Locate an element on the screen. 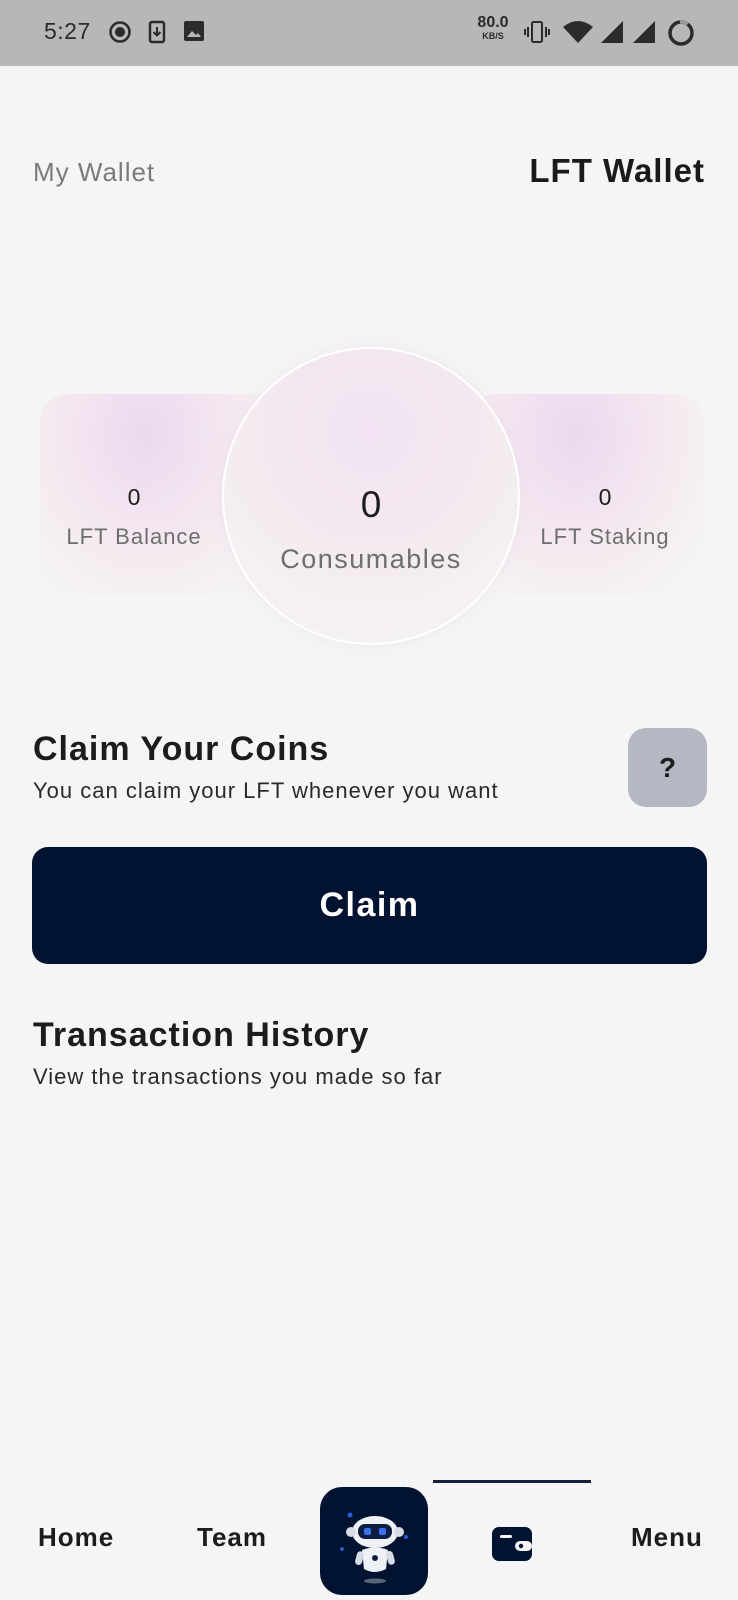 The image size is (738, 1600). lft-balance-label: LFT Balance is located at coordinates (134, 536).